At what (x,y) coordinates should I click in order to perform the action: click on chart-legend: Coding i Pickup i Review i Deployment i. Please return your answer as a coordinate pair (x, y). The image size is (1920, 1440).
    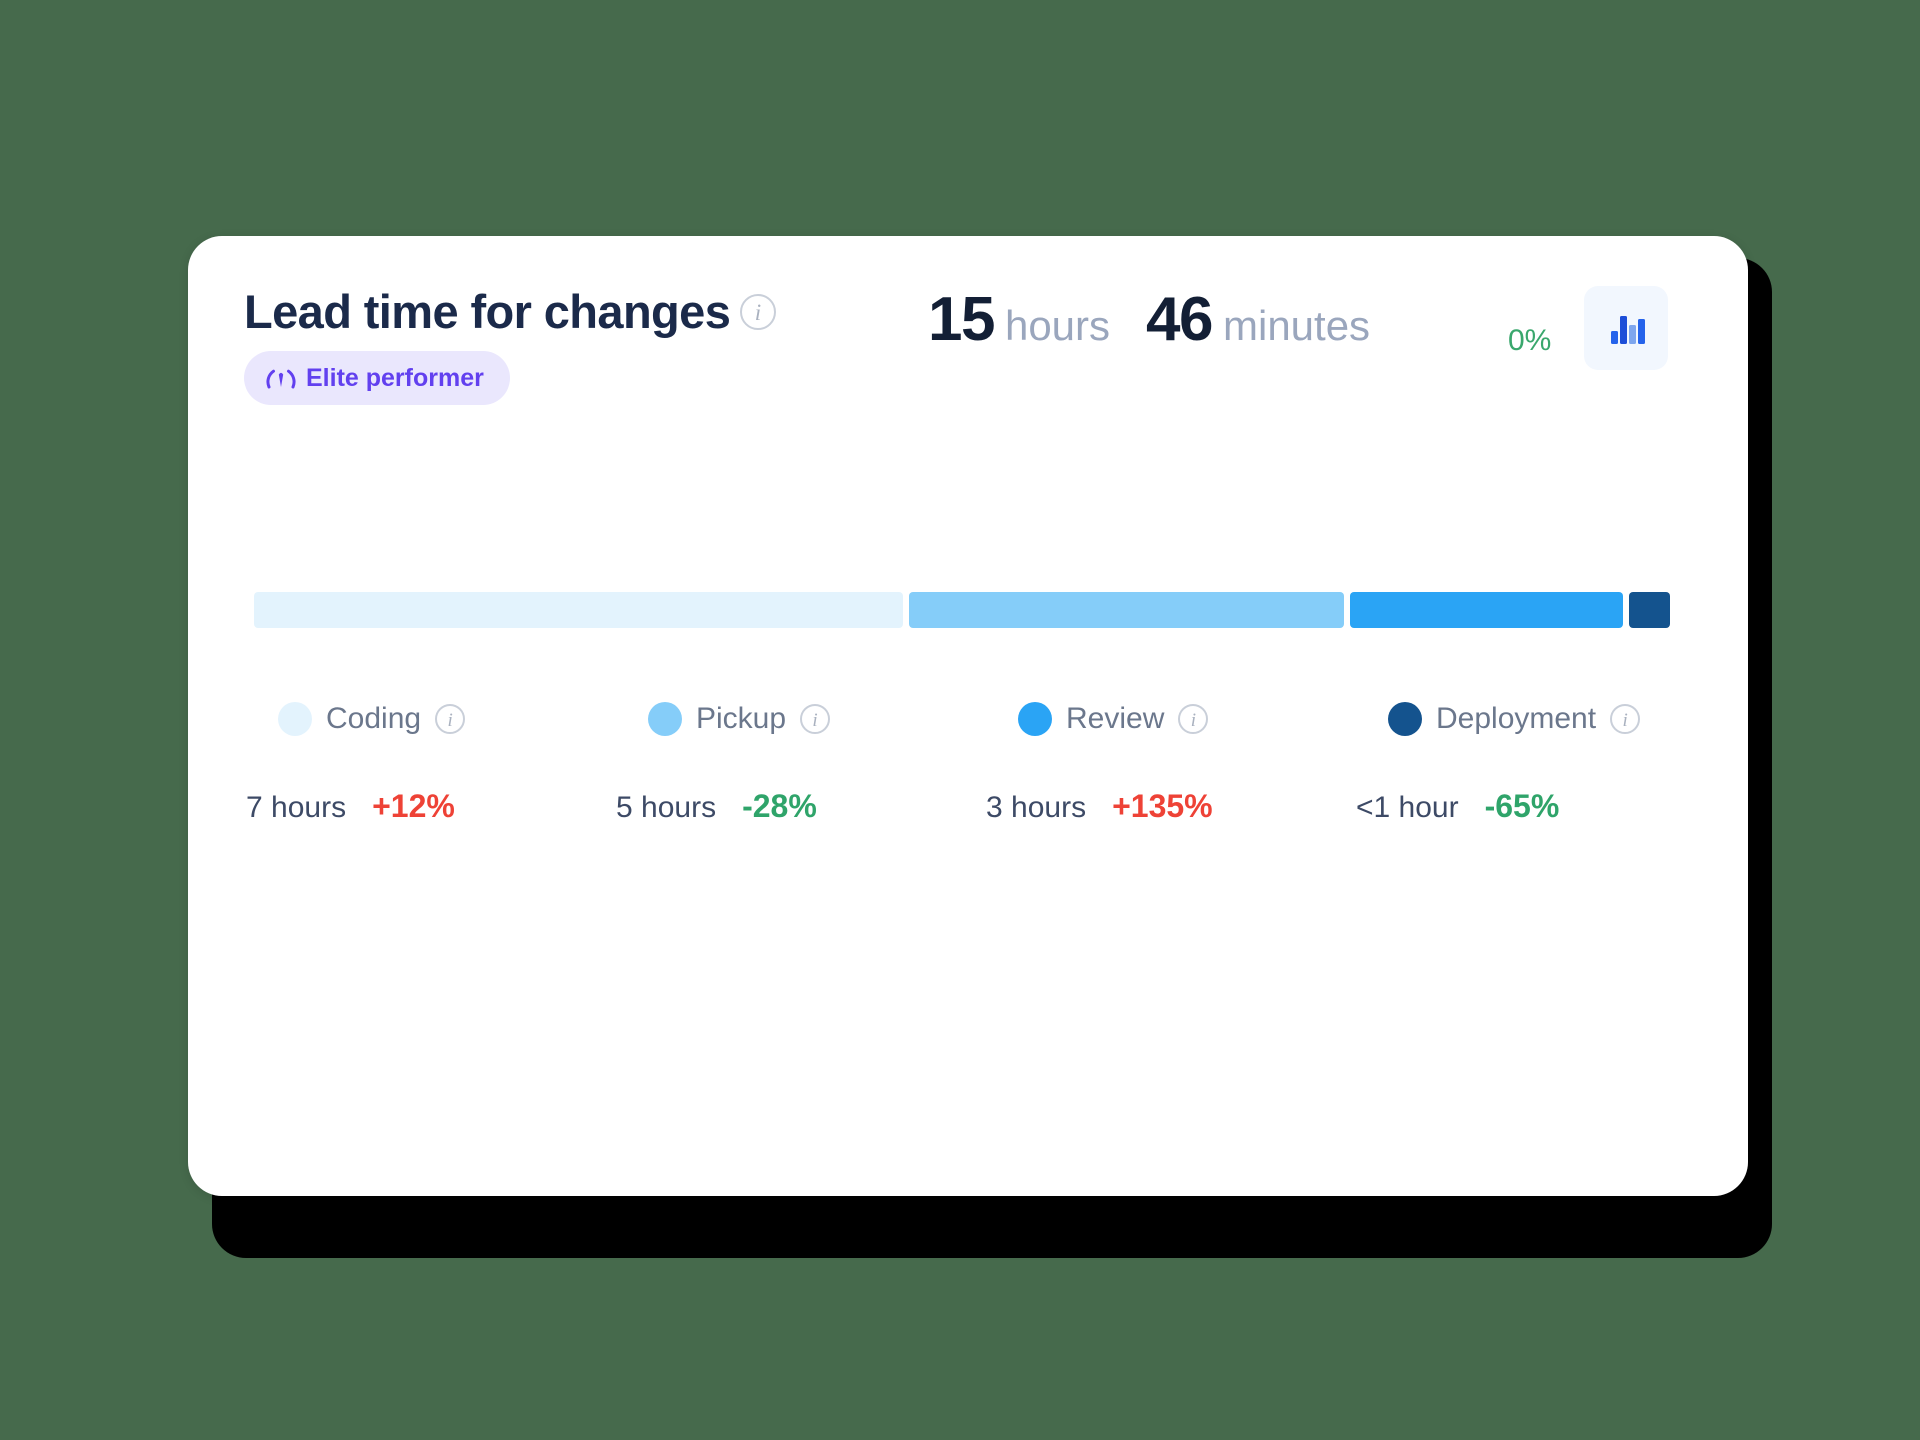
    Looking at the image, I should click on (974, 719).